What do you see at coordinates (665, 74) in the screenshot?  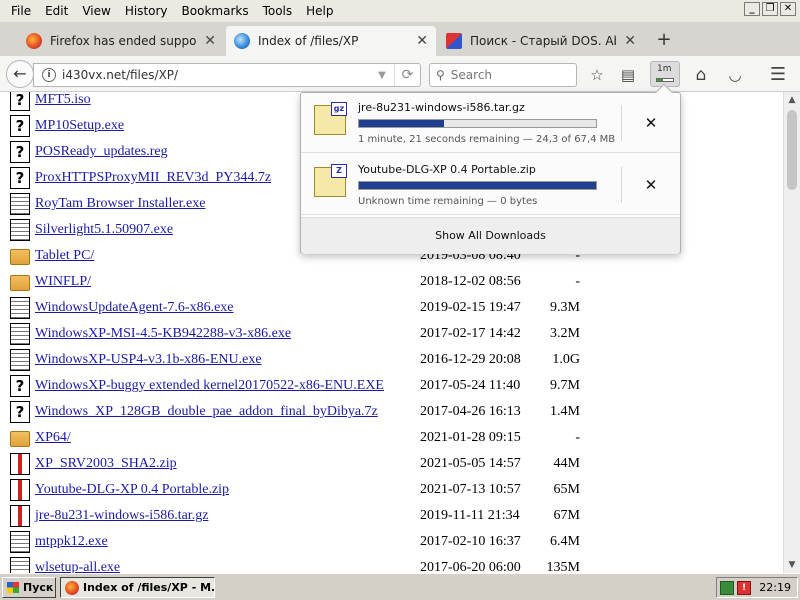 I see `downloads-button: 1m` at bounding box center [665, 74].